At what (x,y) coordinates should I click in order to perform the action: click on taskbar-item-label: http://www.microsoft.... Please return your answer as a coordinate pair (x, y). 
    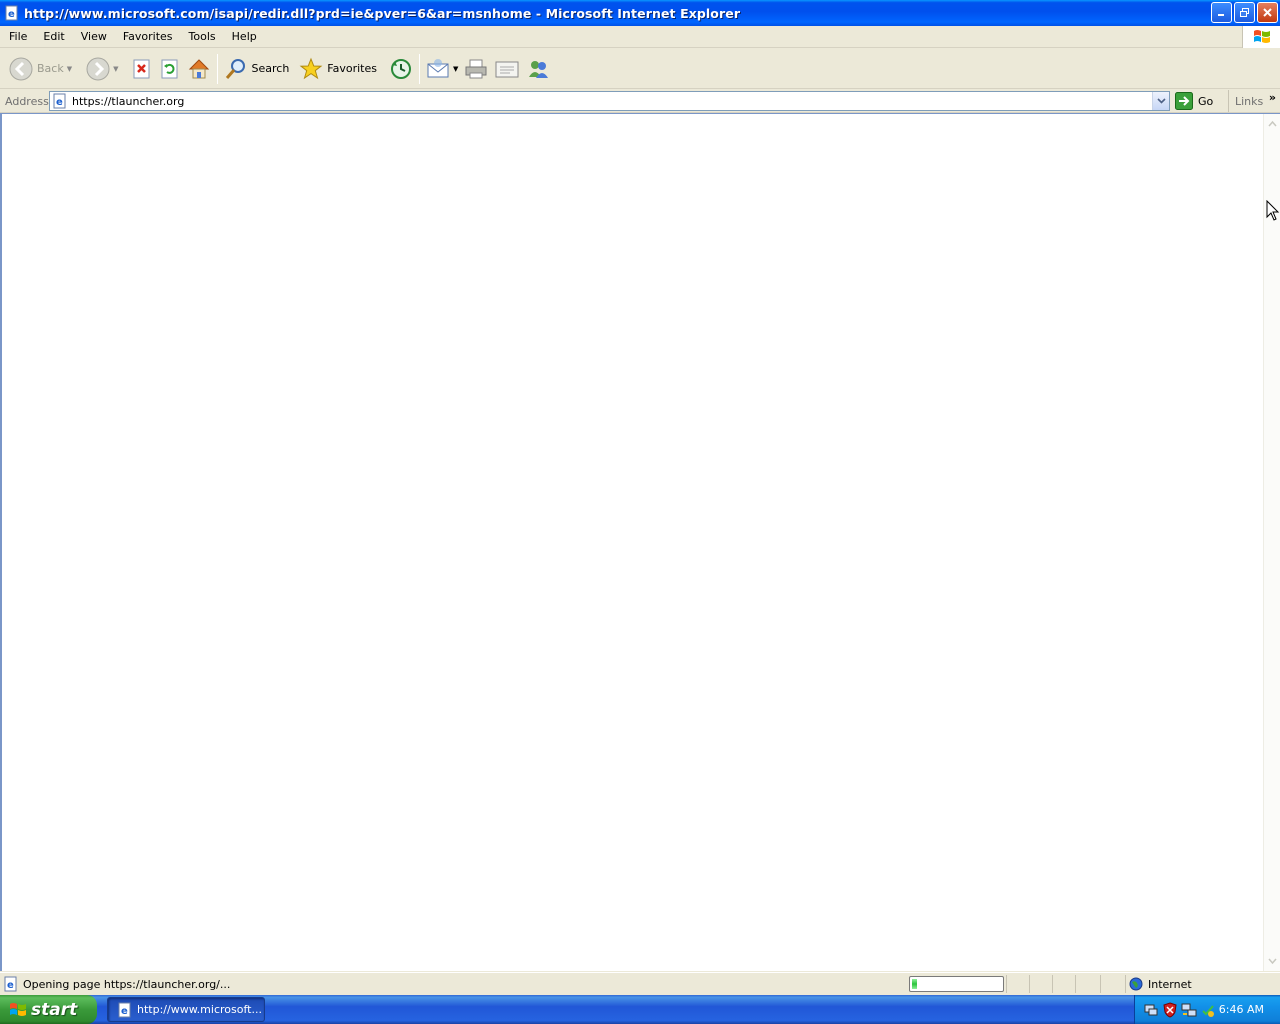
    Looking at the image, I should click on (199, 1009).